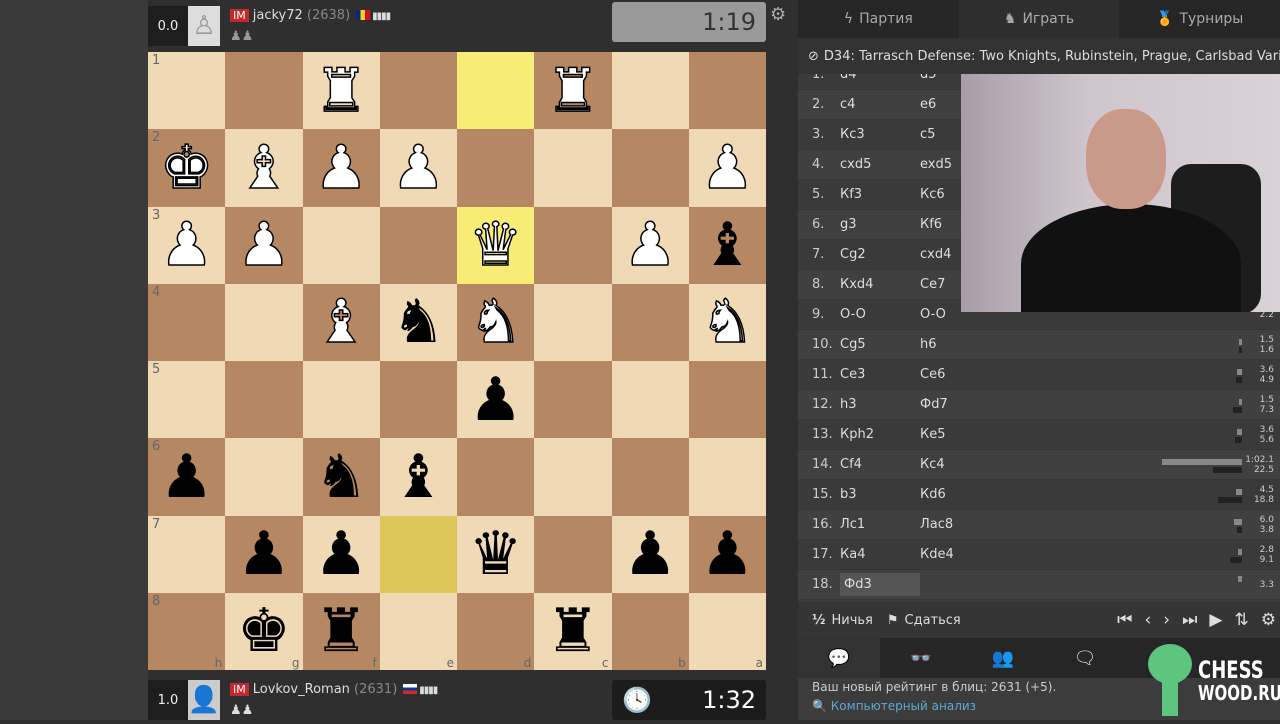 Image resolution: width=1280 pixels, height=724 pixels. I want to click on square-e4: ♞, so click(418, 322).